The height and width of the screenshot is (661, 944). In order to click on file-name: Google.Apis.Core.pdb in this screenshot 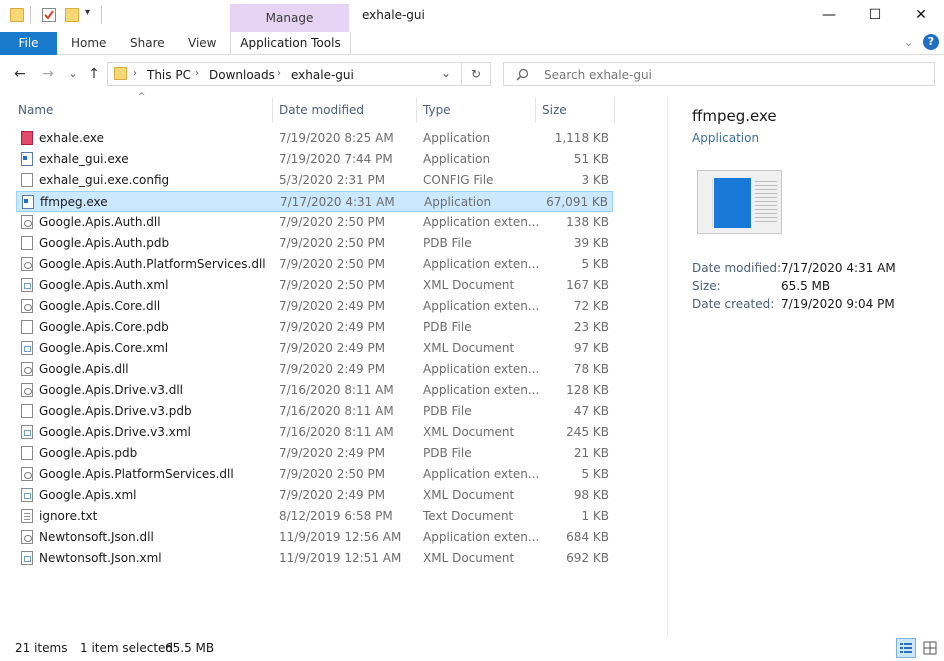, I will do `click(104, 327)`.